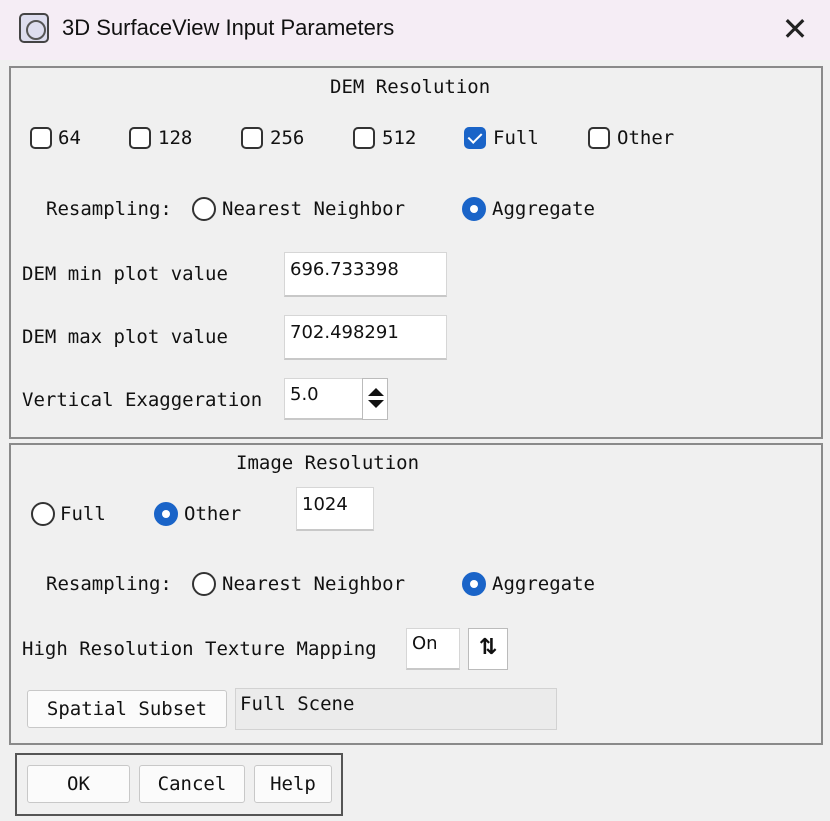 The image size is (830, 821). What do you see at coordinates (142, 400) in the screenshot?
I see `vertical-exaggeration-label: Vertical Exaggeration` at bounding box center [142, 400].